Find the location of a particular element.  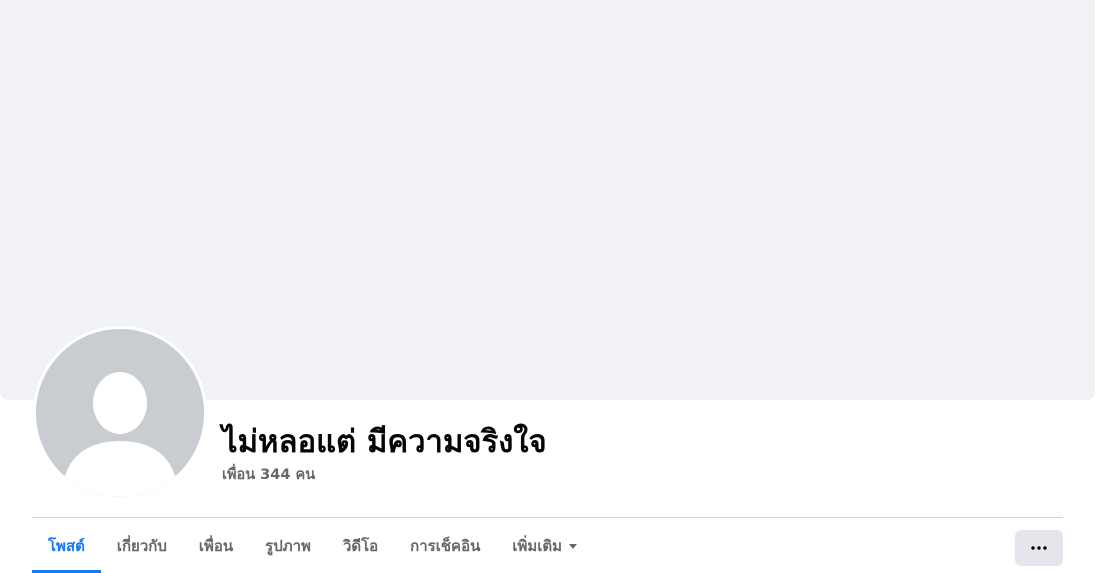

profile-name: ไม่หลอแต่ มีความจริงใจ is located at coordinates (384, 442).